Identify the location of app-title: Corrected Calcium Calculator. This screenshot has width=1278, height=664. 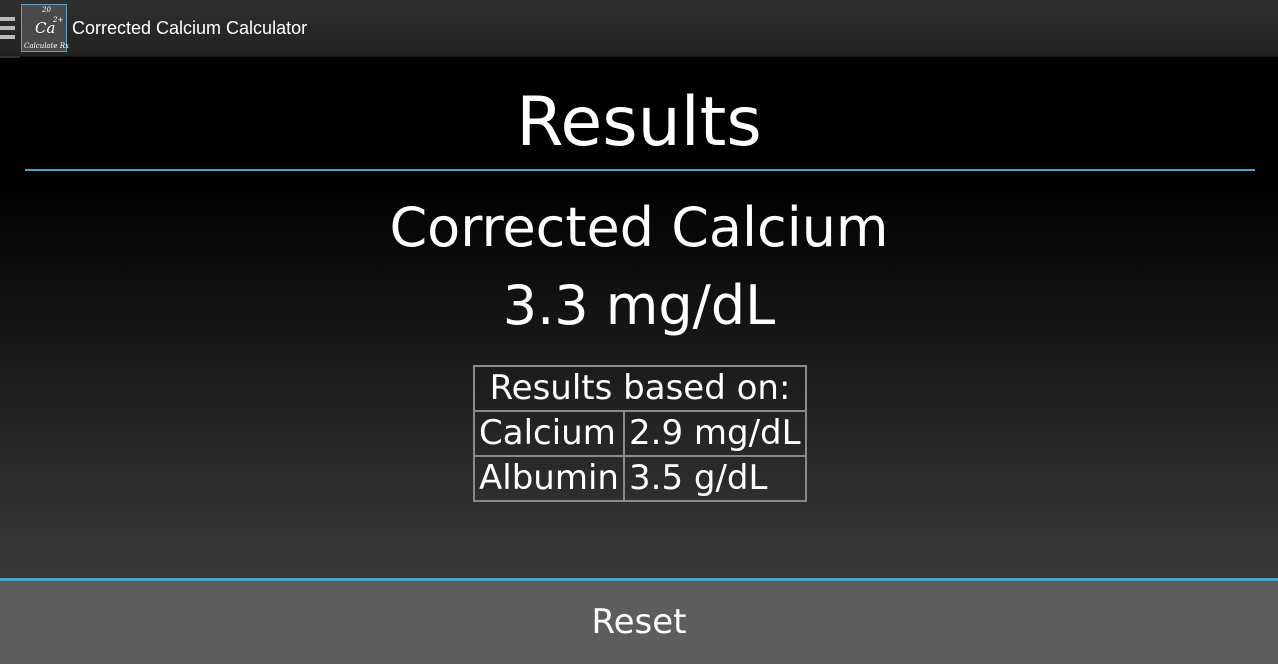
(190, 27).